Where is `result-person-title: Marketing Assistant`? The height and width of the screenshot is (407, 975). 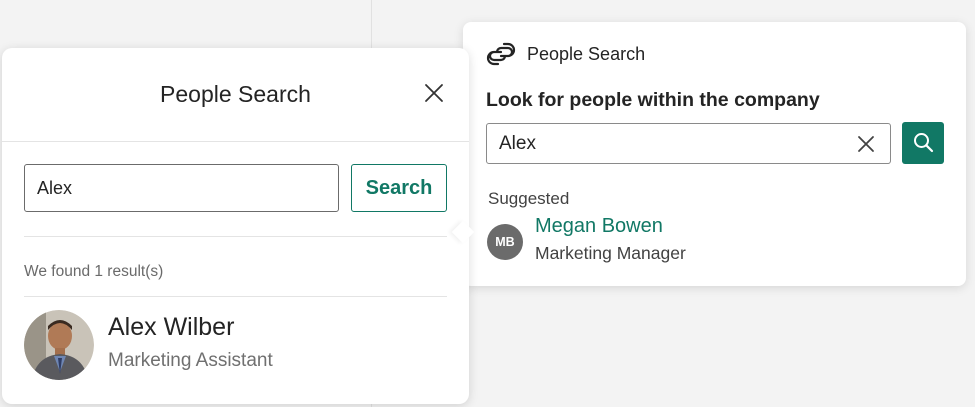 result-person-title: Marketing Assistant is located at coordinates (190, 360).